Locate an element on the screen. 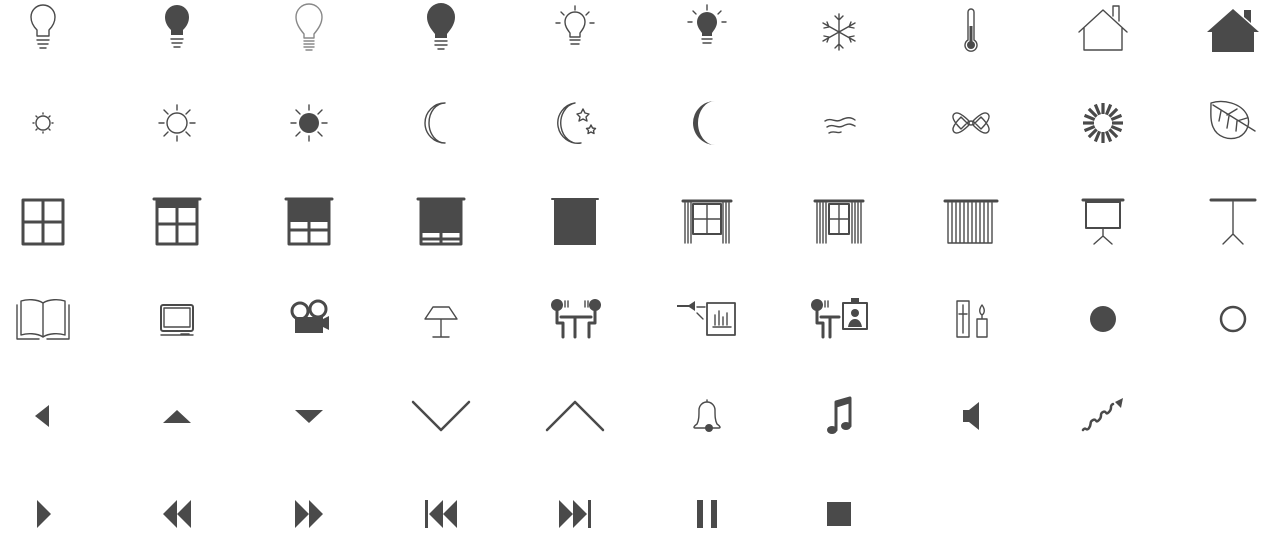  sun-outline-icon is located at coordinates (177, 123).